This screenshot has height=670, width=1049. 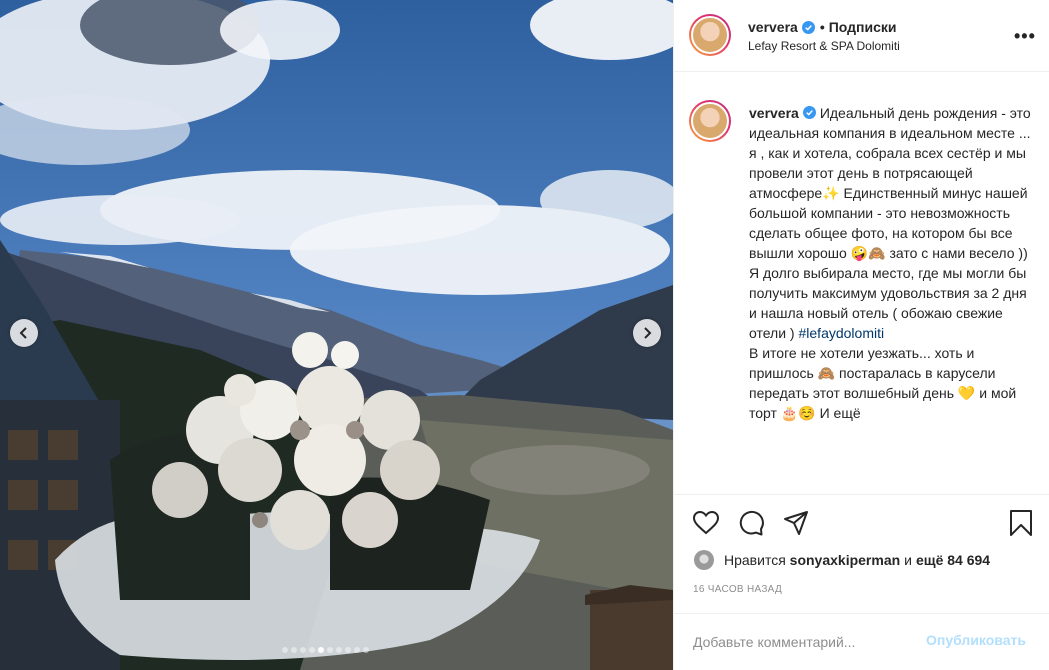 I want to click on comment-icon, so click(x=751, y=523).